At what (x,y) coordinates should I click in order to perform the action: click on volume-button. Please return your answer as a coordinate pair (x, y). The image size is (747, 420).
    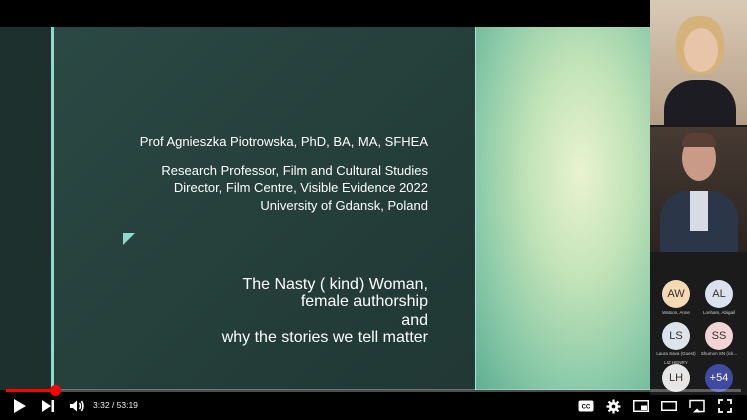
    Looking at the image, I should click on (77, 406).